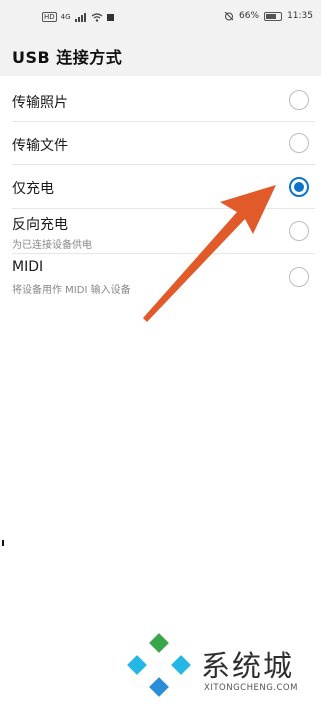 This screenshot has width=321, height=710. What do you see at coordinates (49, 17) in the screenshot?
I see `hd-icon: HD` at bounding box center [49, 17].